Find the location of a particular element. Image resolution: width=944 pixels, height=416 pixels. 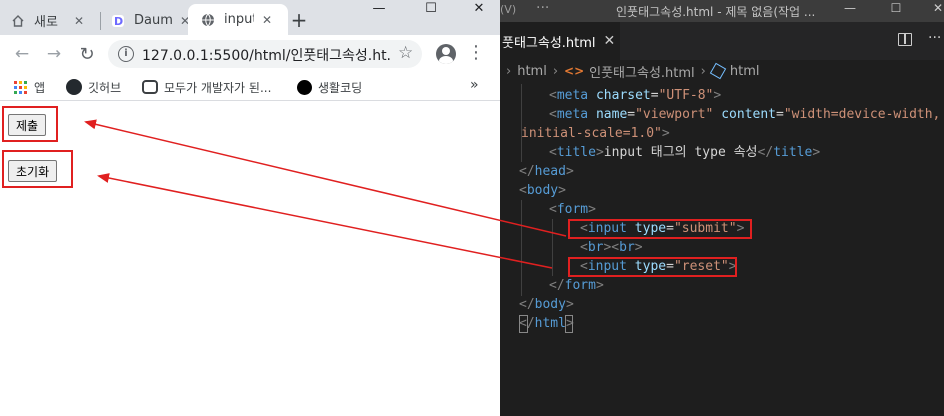

code-line: initial-scale=1.0"> is located at coordinates (595, 133).